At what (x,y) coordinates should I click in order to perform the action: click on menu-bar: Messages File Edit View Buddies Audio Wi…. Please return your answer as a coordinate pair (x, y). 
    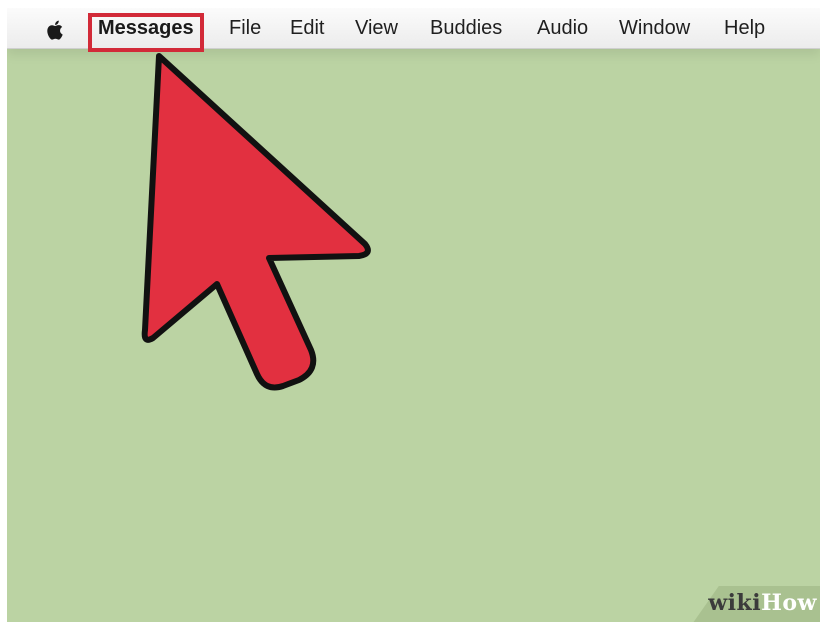
    Looking at the image, I should click on (413, 28).